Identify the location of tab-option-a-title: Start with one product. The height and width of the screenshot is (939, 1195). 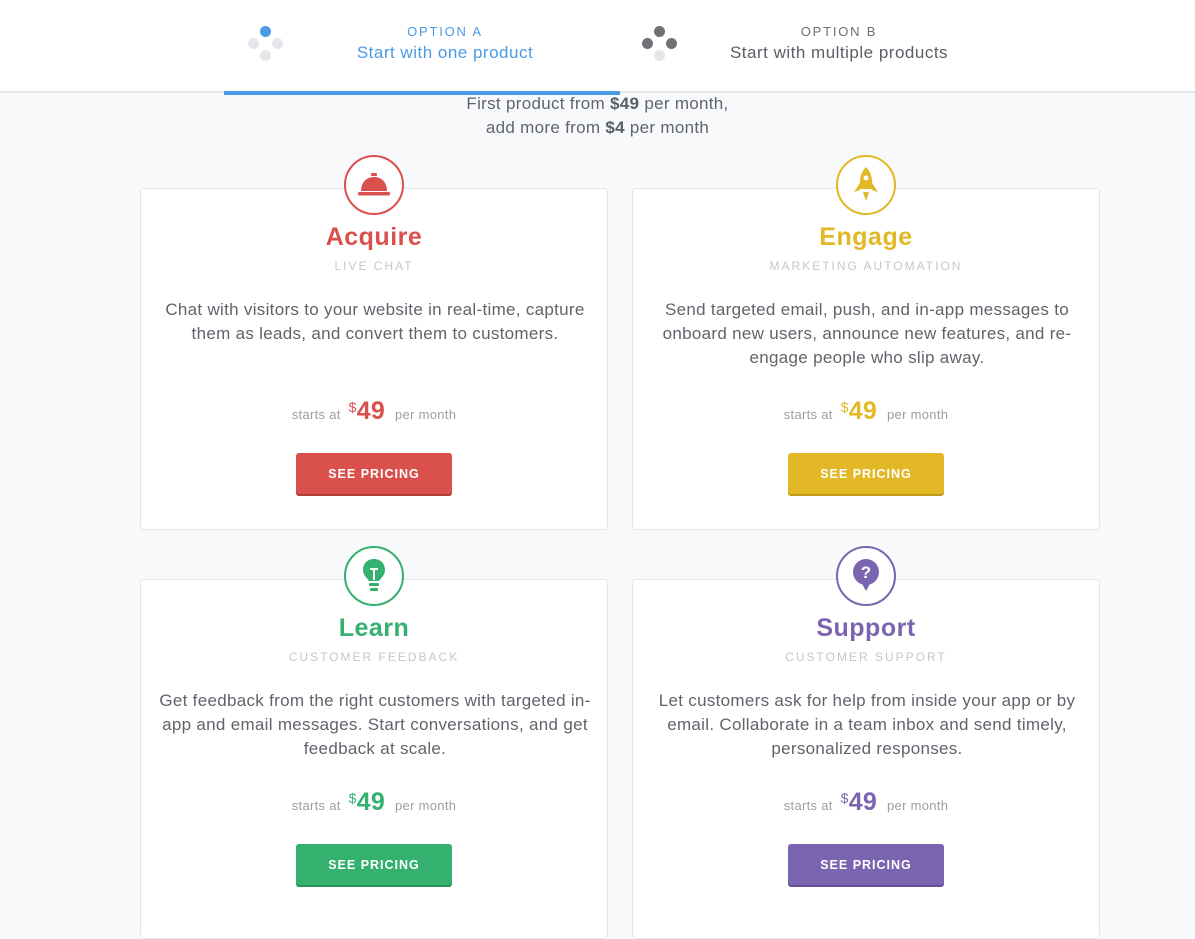
(445, 52).